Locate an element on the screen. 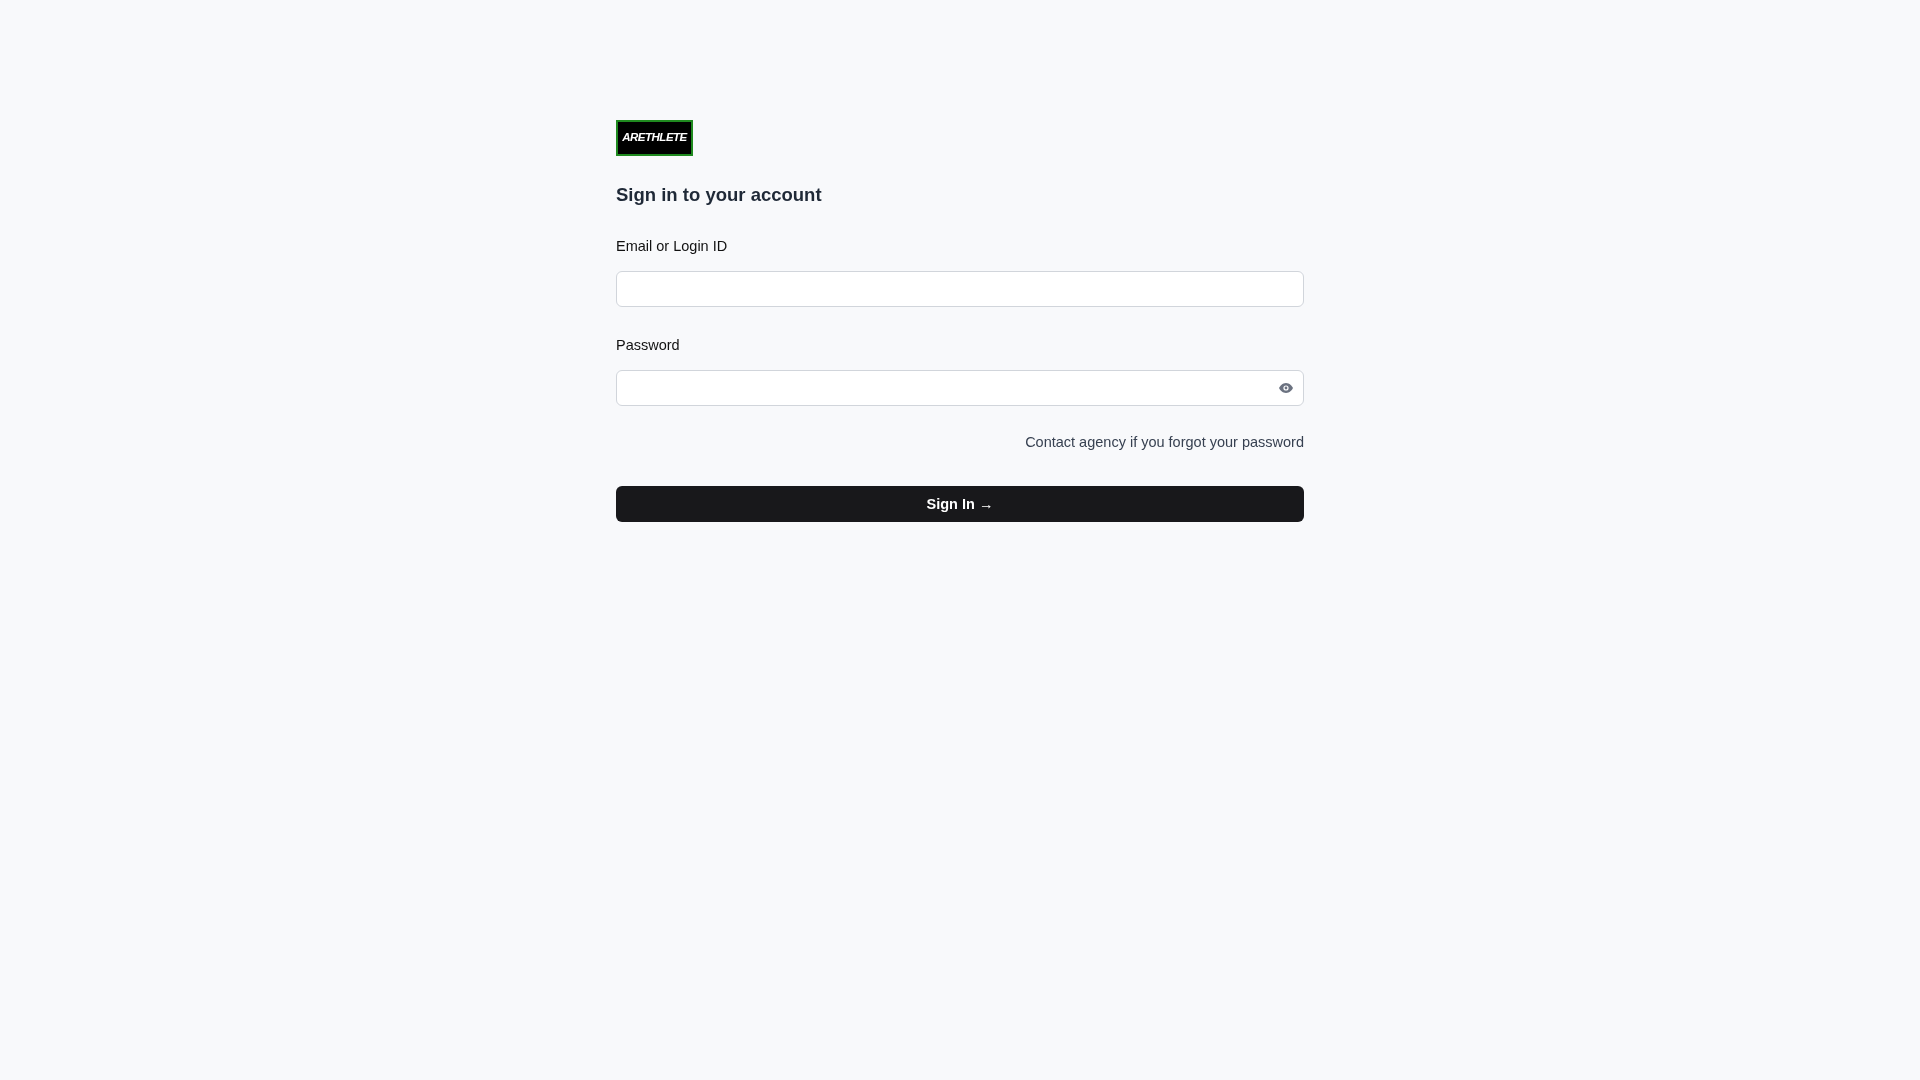 This screenshot has height=1080, width=1920. email-field is located at coordinates (960, 288).